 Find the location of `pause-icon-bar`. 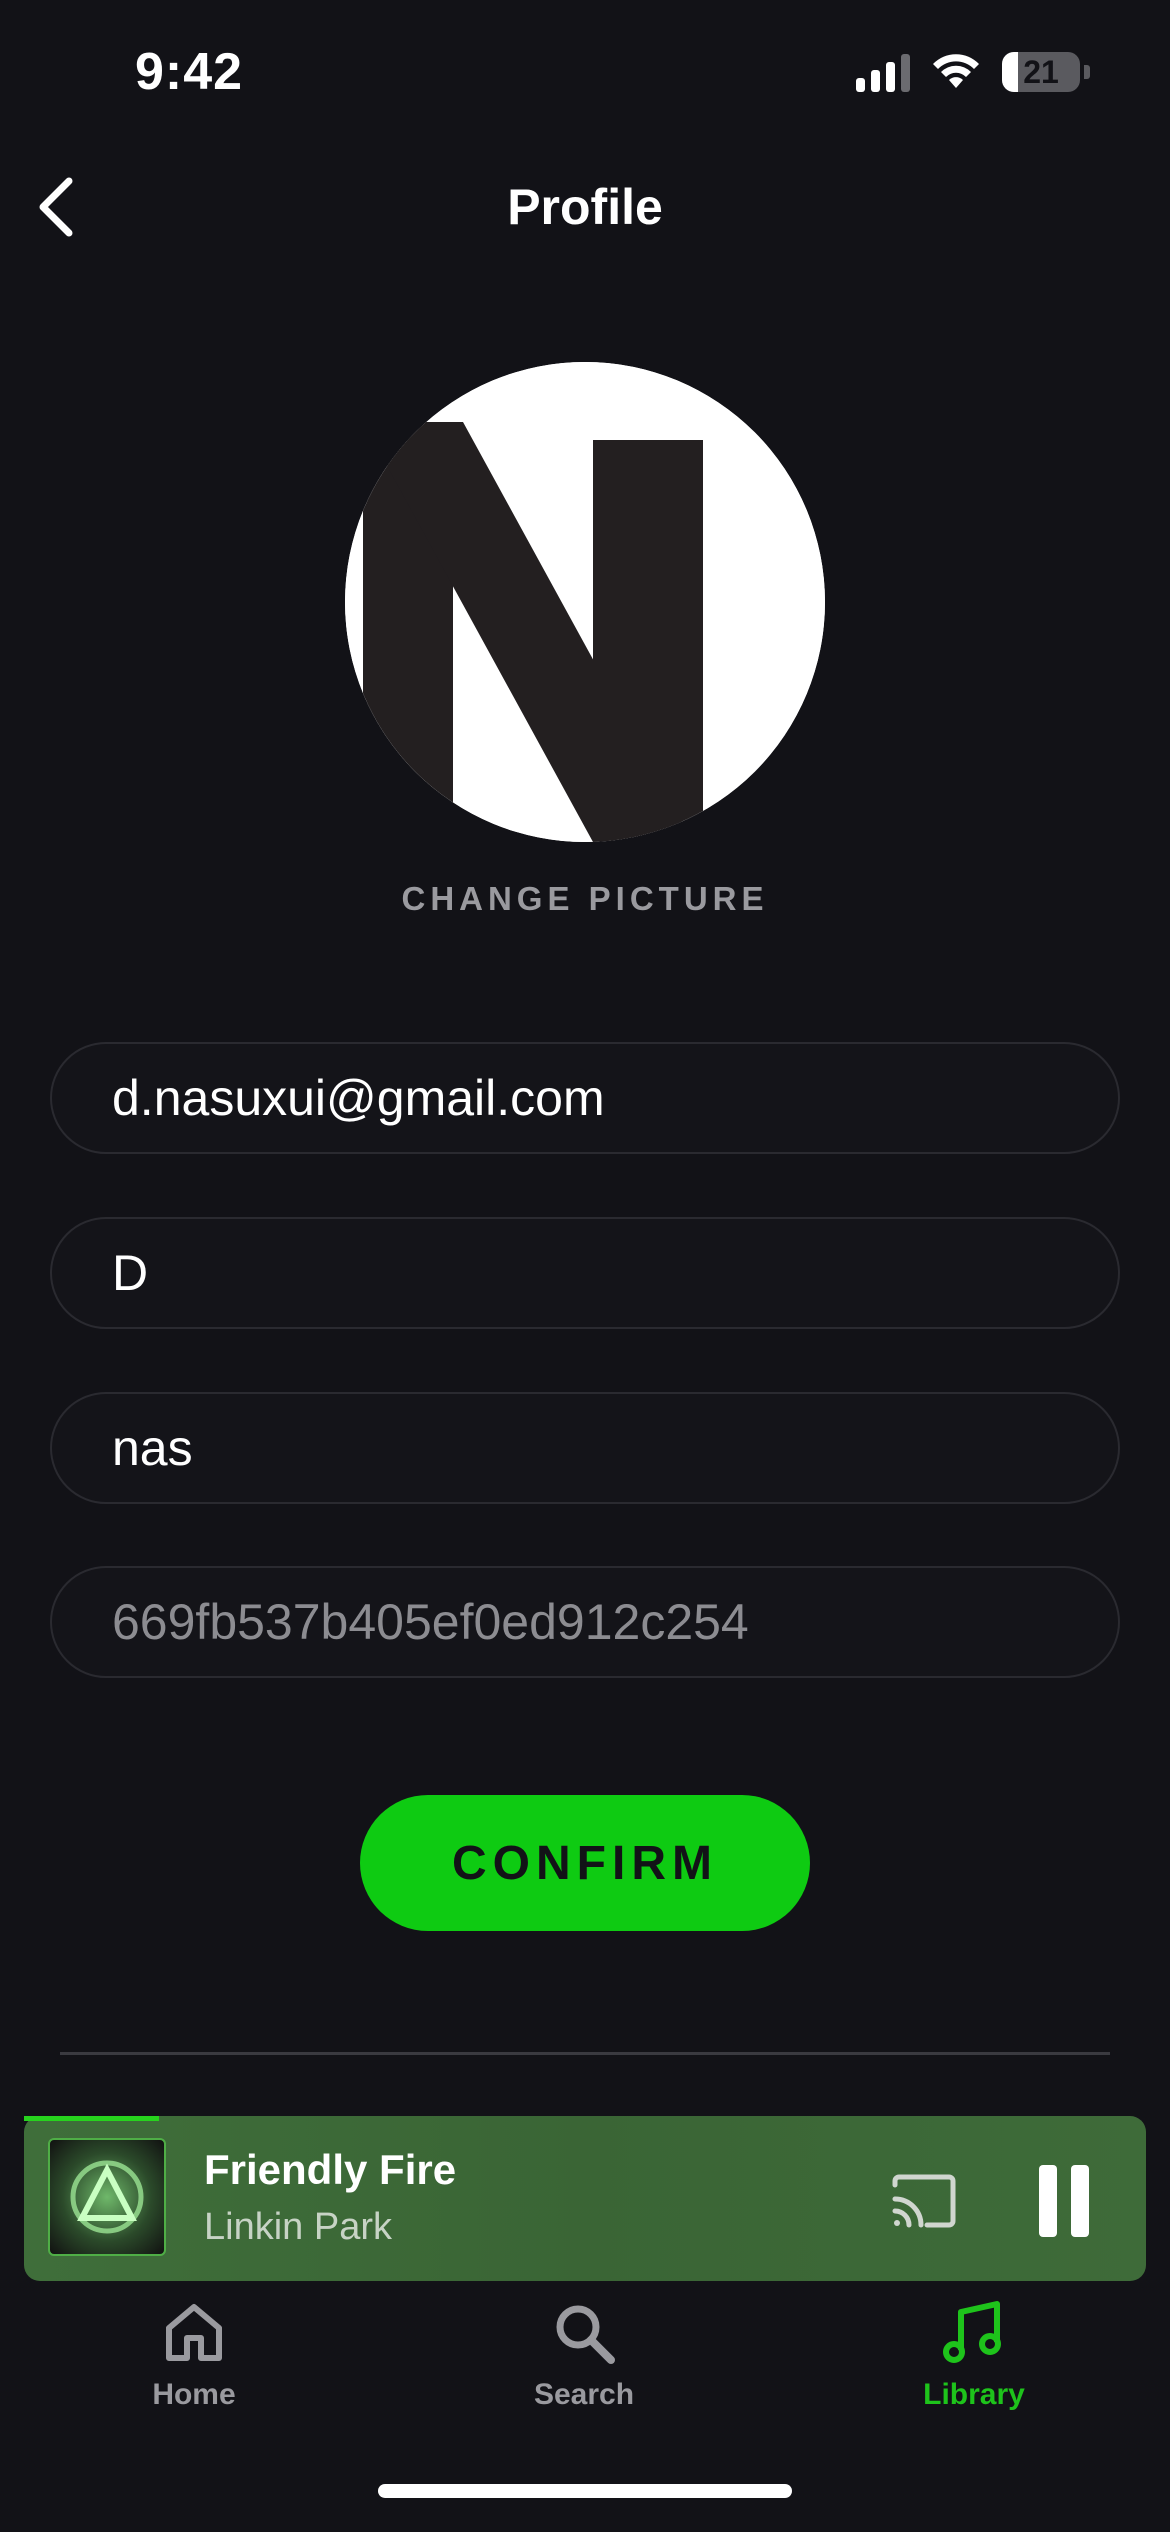

pause-icon-bar is located at coordinates (1080, 2201).